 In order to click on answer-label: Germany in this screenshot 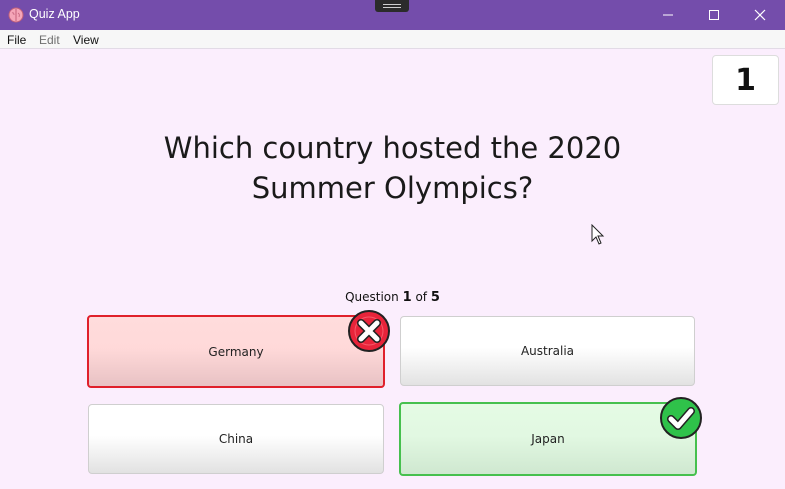, I will do `click(236, 351)`.